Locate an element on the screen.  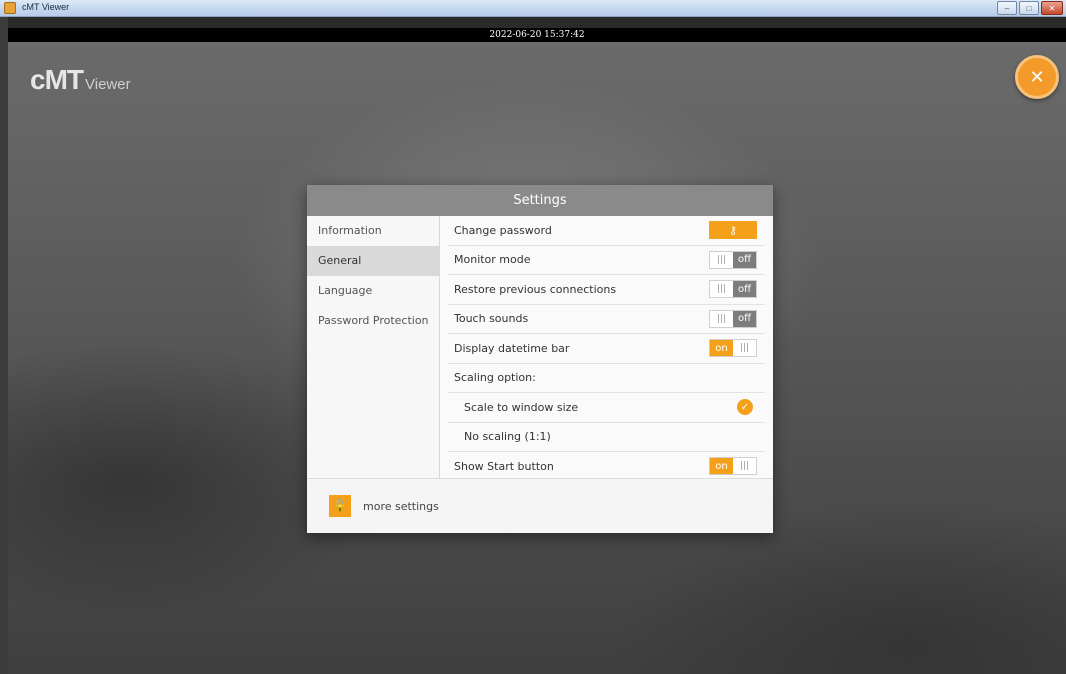
lock-icon: 🔓 is located at coordinates (340, 506).